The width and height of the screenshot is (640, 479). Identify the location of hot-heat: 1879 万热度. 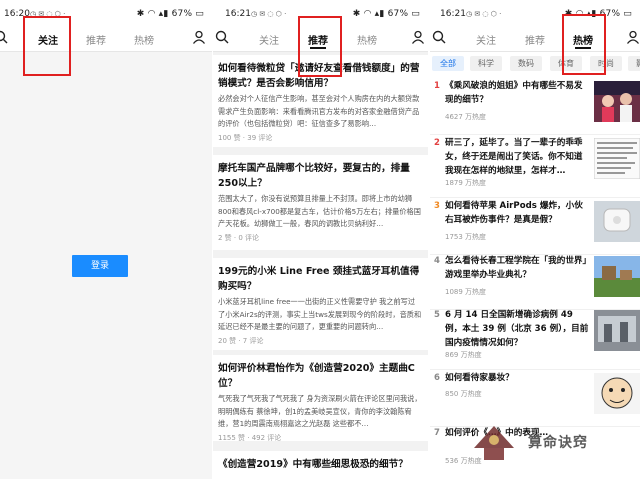
(466, 183).